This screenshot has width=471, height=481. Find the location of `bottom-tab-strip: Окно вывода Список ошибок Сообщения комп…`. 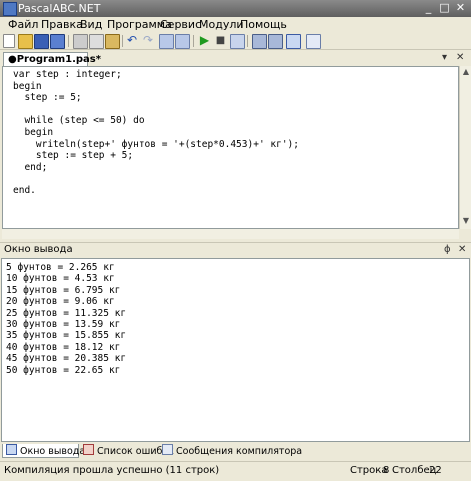

bottom-tab-strip: Окно вывода Список ошибок Сообщения комп… is located at coordinates (235, 451).